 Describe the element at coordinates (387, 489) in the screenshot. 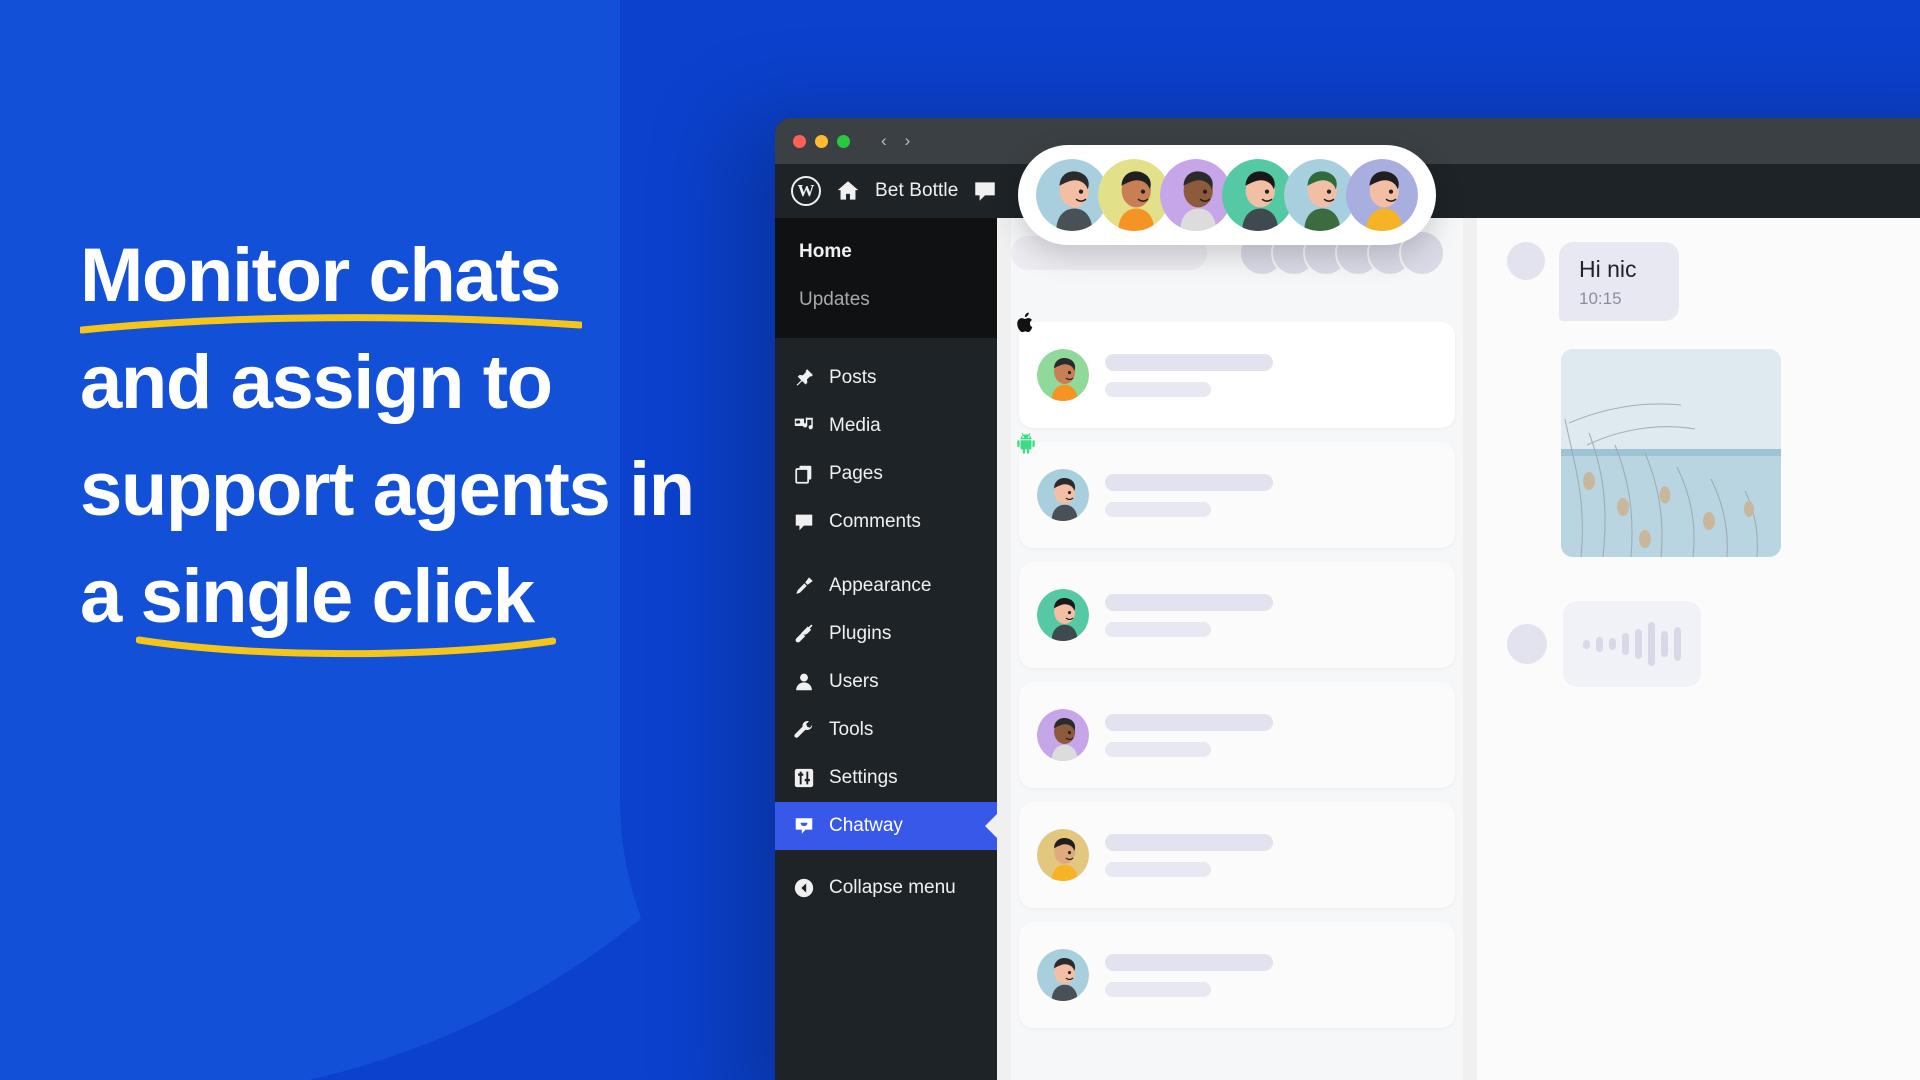

I see `headline-line-3-text: support agents in` at that location.